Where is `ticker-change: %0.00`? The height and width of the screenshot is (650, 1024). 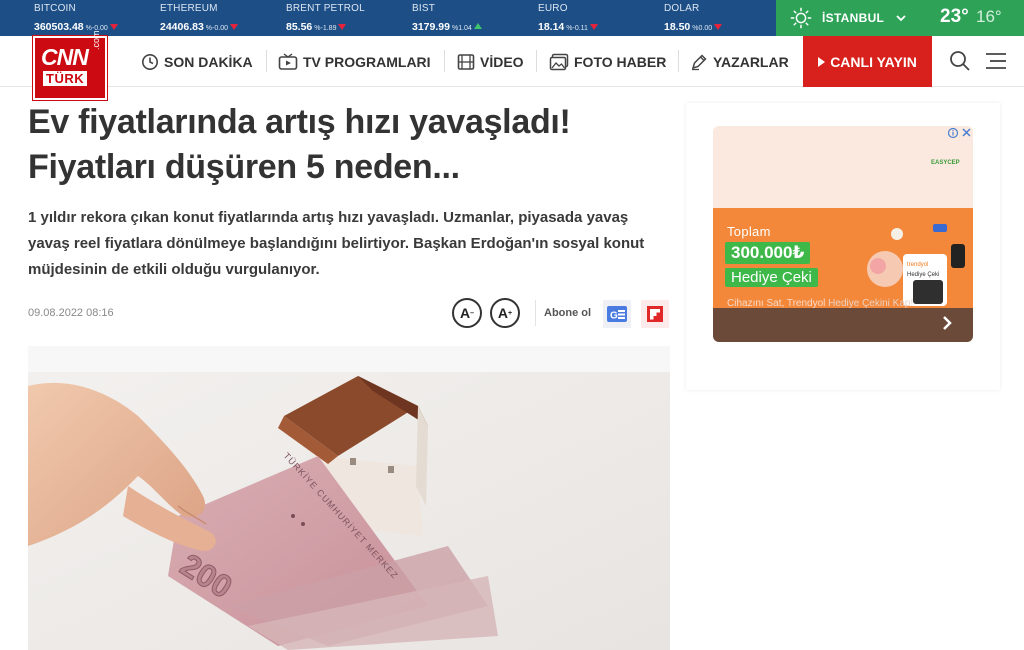 ticker-change: %0.00 is located at coordinates (702, 28).